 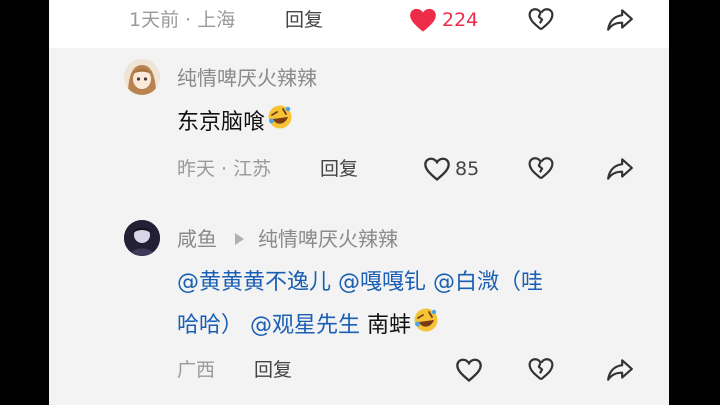 I want to click on reply-text: 东京脑喰, so click(x=221, y=122).